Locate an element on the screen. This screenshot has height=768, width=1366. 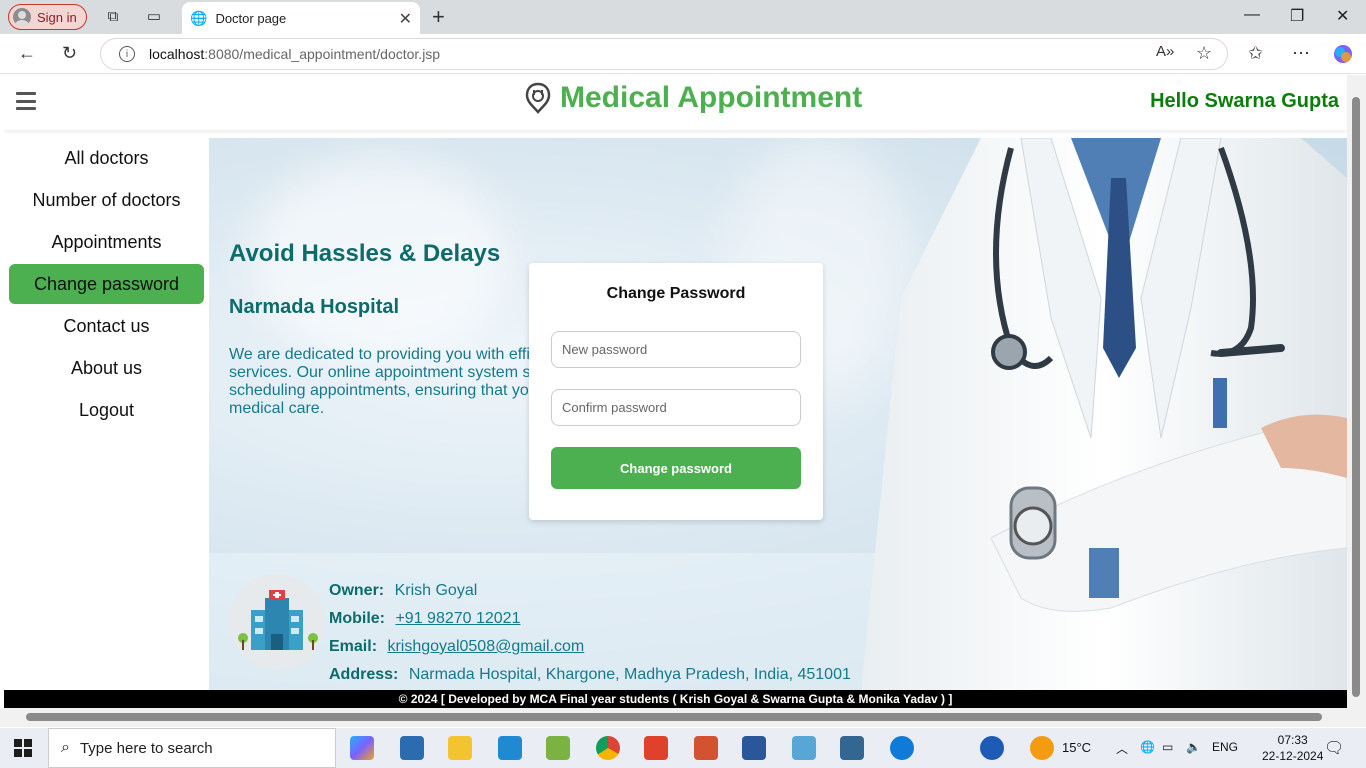
taskbar-search-box: ⌕ Type here to search is located at coordinates (192, 748).